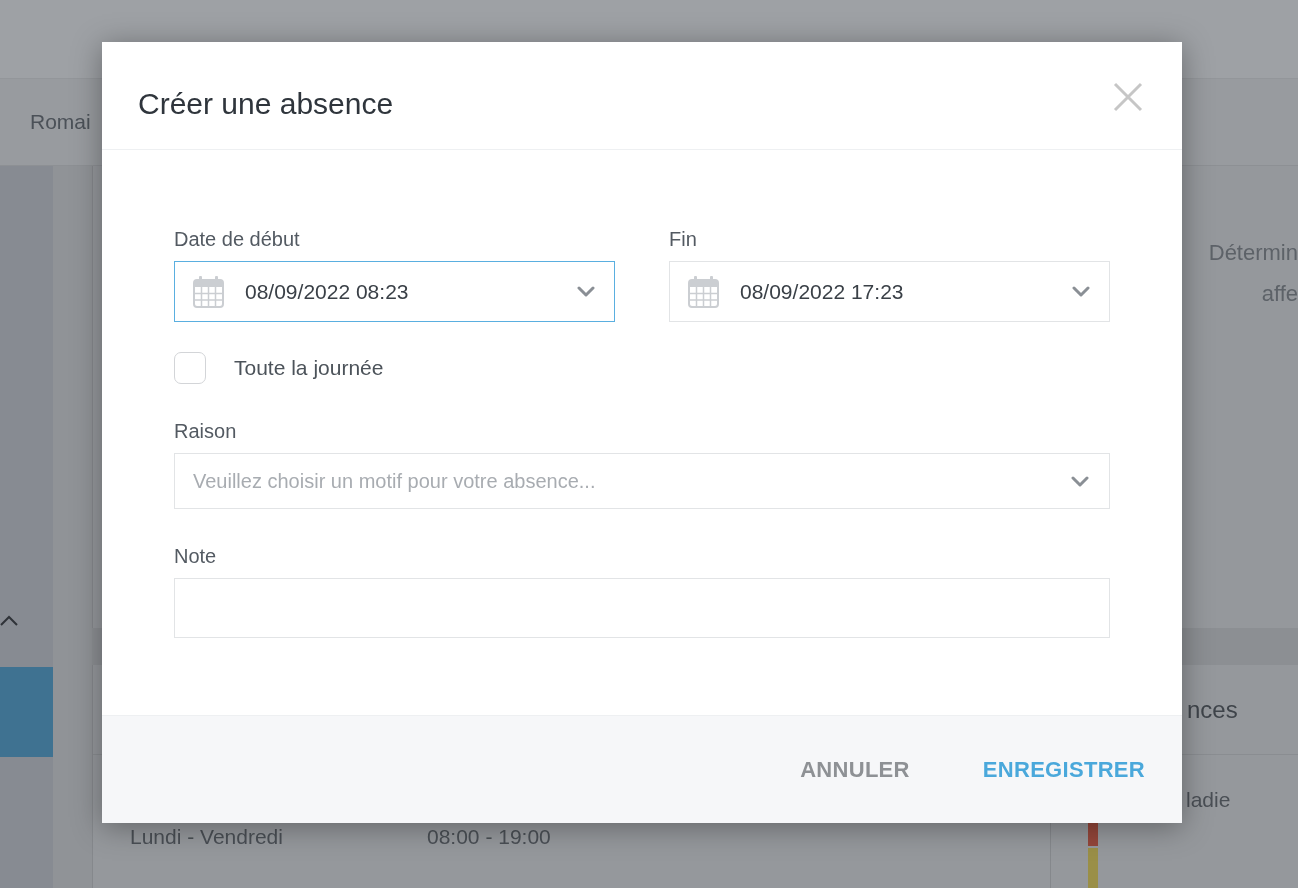 This screenshot has height=888, width=1298. What do you see at coordinates (190, 368) in the screenshot?
I see `checkbox` at bounding box center [190, 368].